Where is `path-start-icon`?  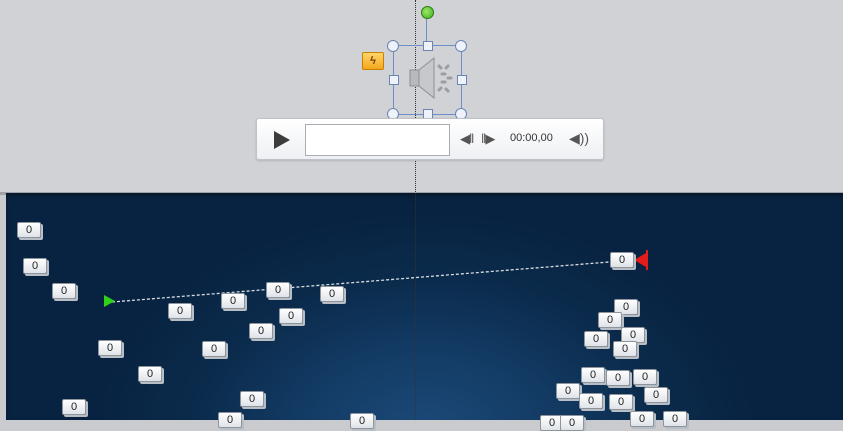
path-start-icon is located at coordinates (109, 301).